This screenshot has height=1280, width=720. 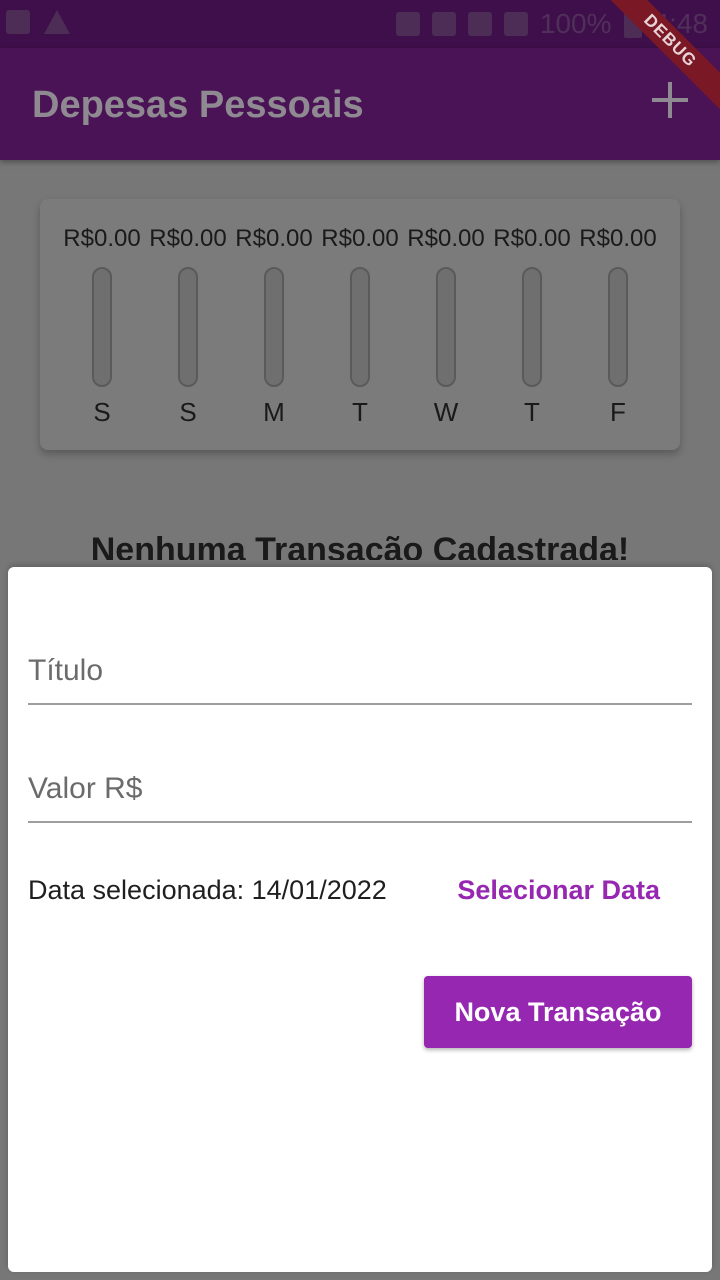 I want to click on title-input, so click(x=360, y=659).